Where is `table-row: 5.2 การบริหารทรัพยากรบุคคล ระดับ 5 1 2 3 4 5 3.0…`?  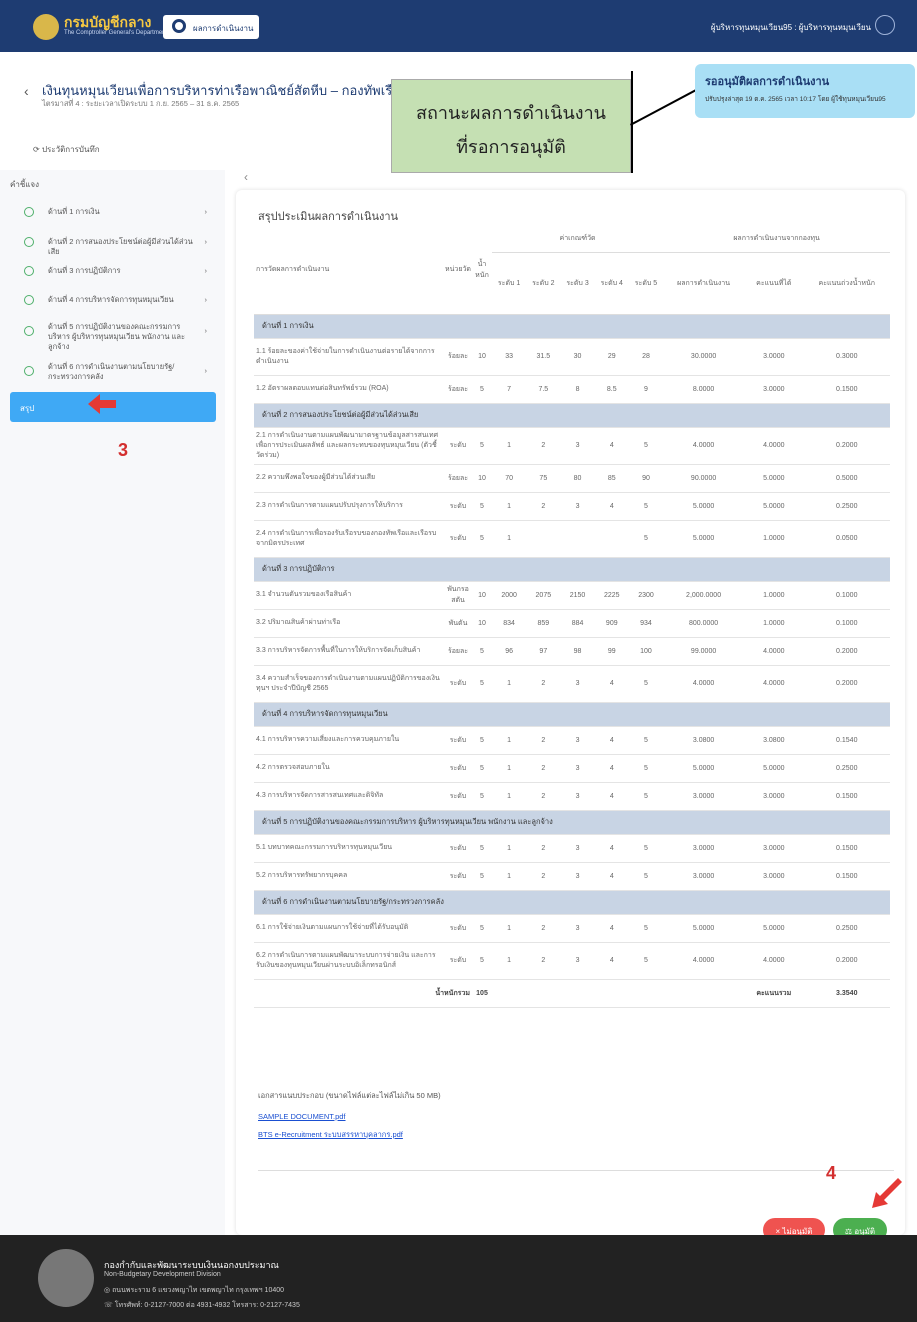 table-row: 5.2 การบริหารทรัพยากรบุคคล ระดับ 5 1 2 3 4 5 3.0… is located at coordinates (572, 876).